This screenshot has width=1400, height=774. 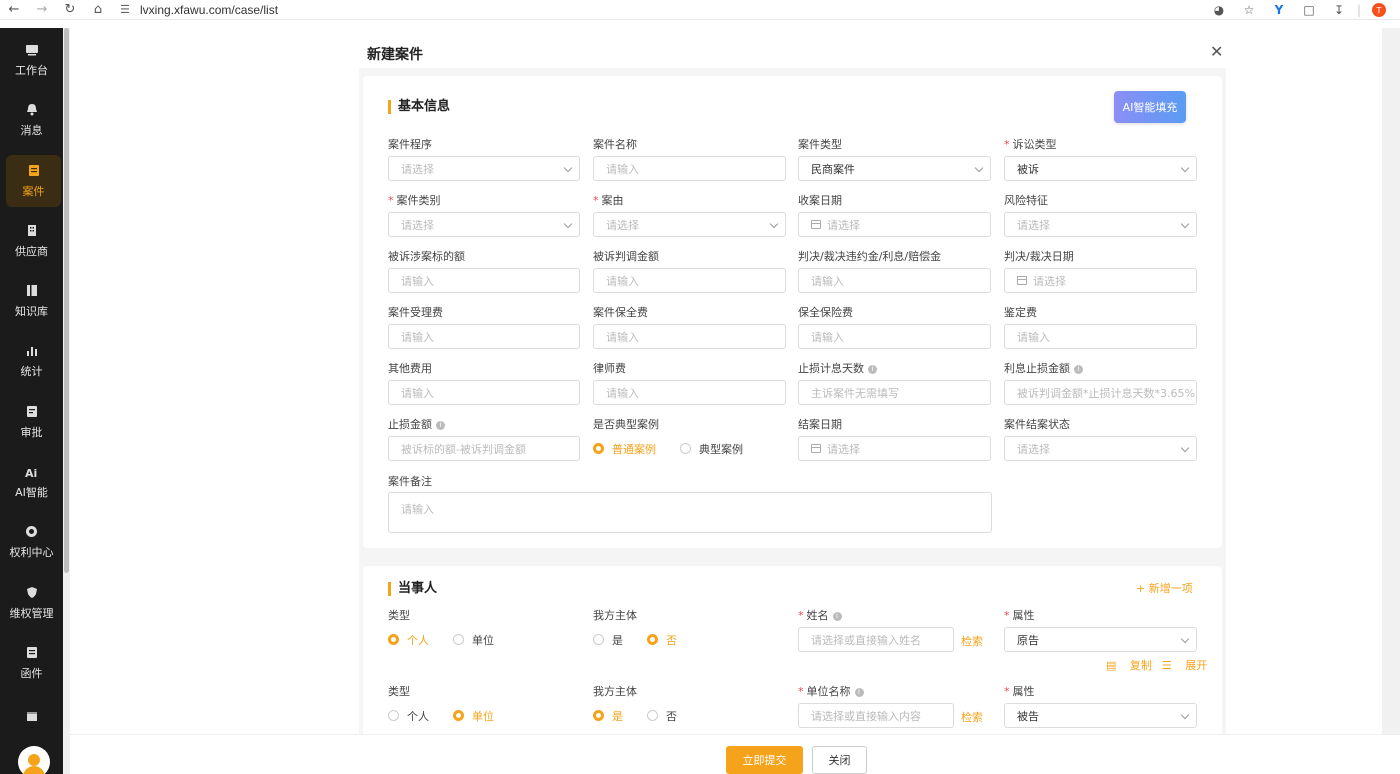 I want to click on sidebar-item-0: 工作台, so click(x=31, y=60).